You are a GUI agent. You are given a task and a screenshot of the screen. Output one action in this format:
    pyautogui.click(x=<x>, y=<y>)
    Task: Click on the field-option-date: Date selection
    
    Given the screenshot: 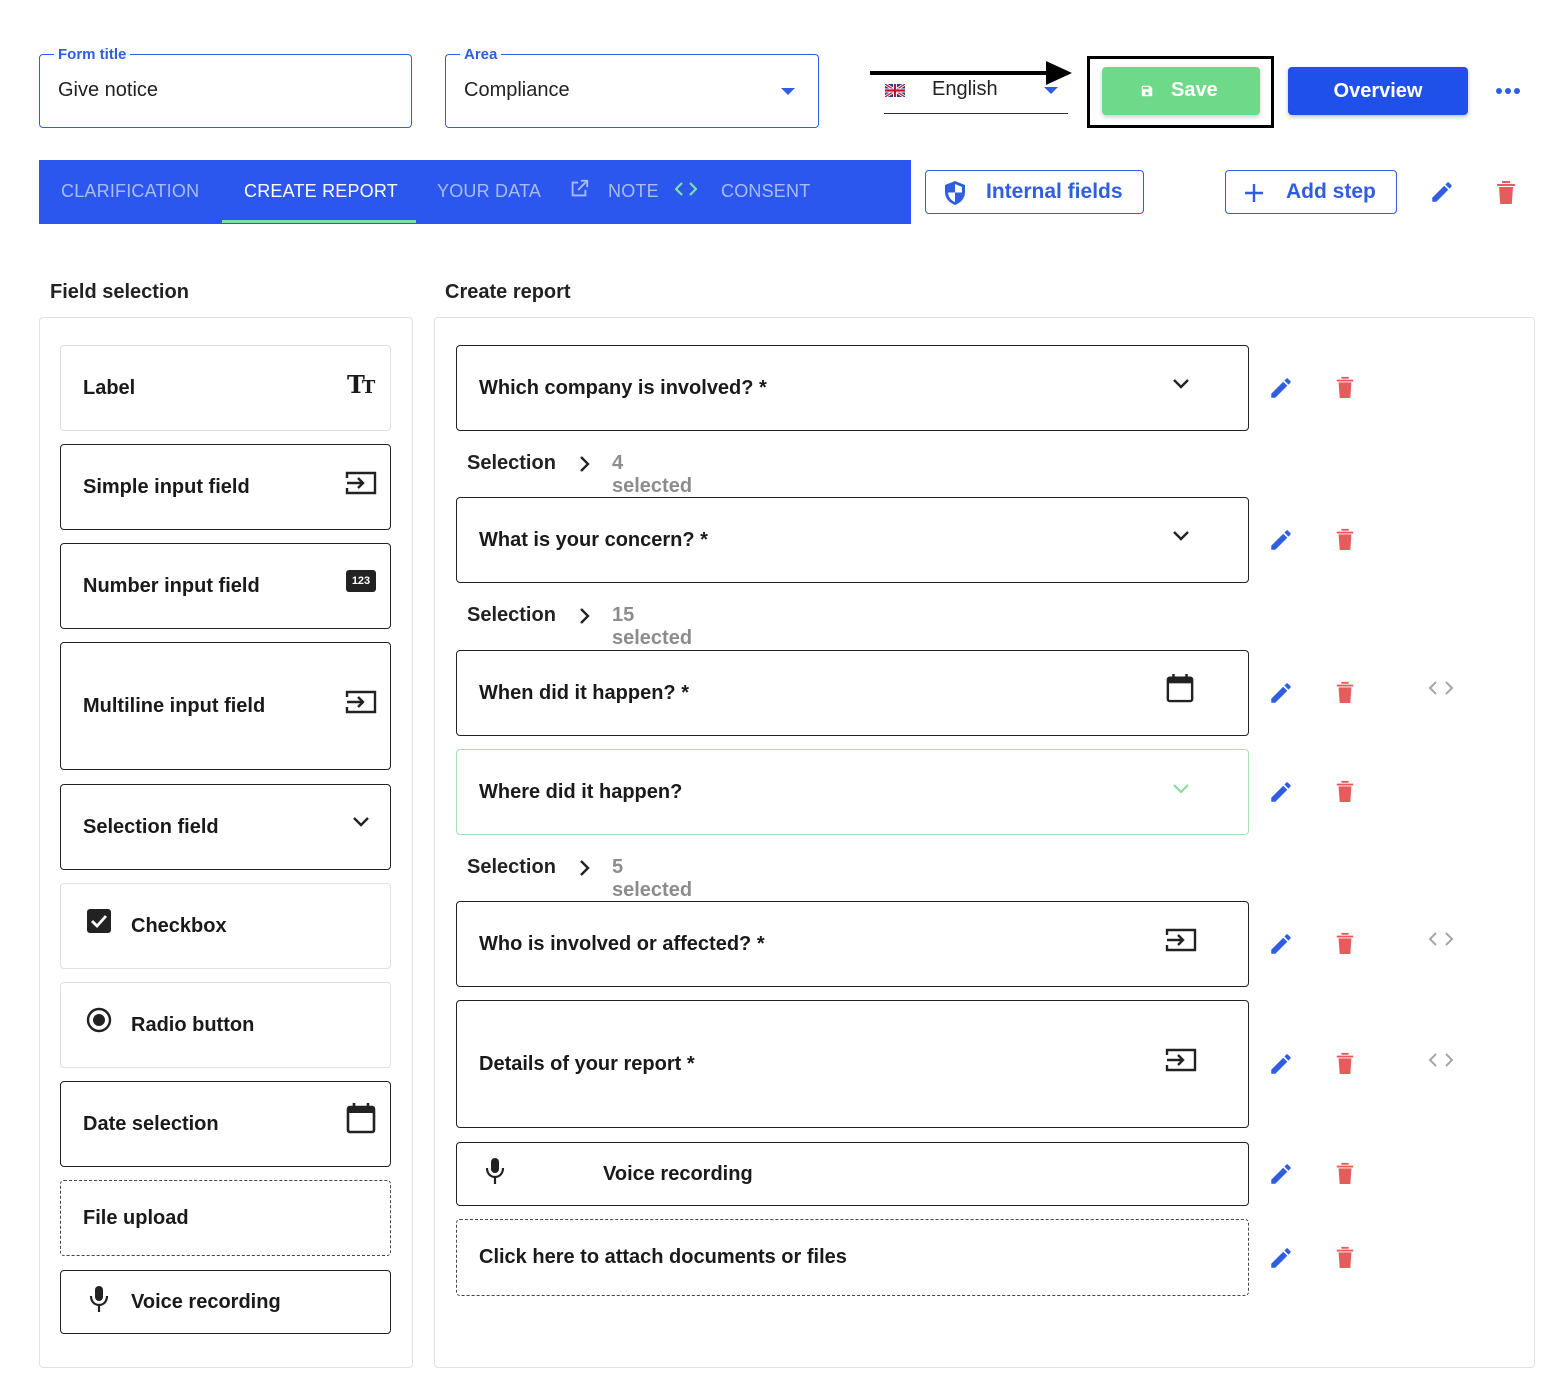 What is the action you would take?
    pyautogui.click(x=225, y=1124)
    